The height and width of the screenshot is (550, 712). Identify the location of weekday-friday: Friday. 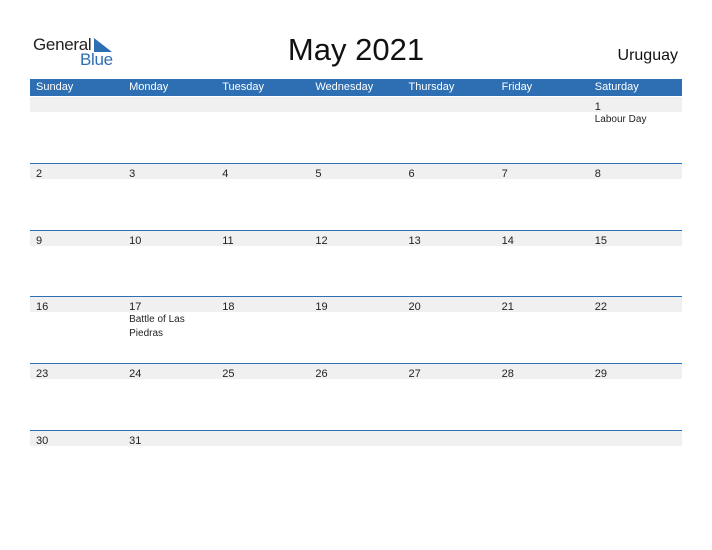
(517, 87).